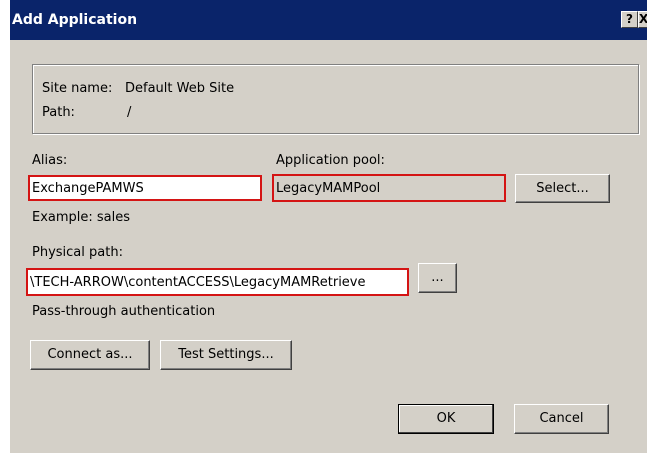 The height and width of the screenshot is (453, 647). Describe the element at coordinates (561, 419) in the screenshot. I see `cancel-button: Cancel` at that location.